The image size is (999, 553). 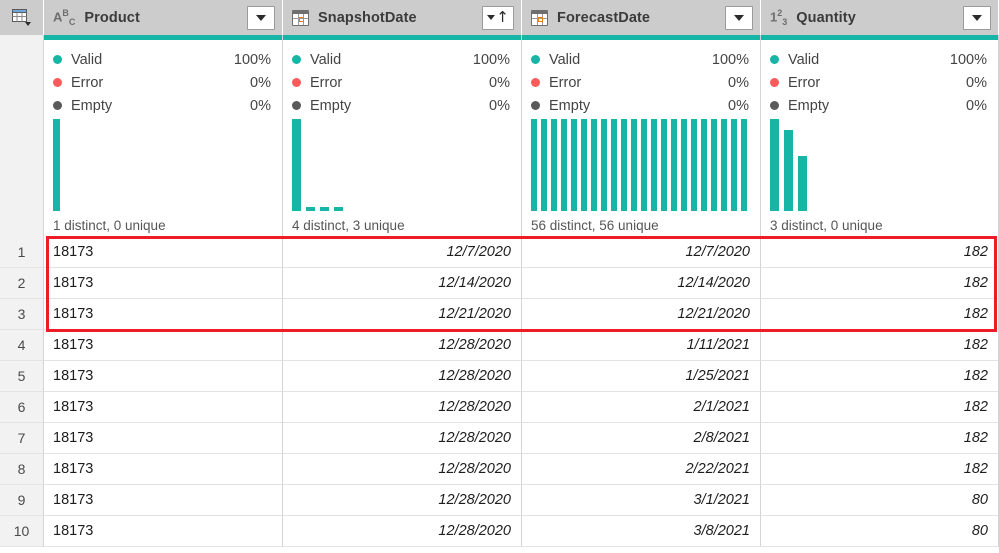 What do you see at coordinates (641, 531) in the screenshot?
I see `cell-forecastdate: 3/8/2021` at bounding box center [641, 531].